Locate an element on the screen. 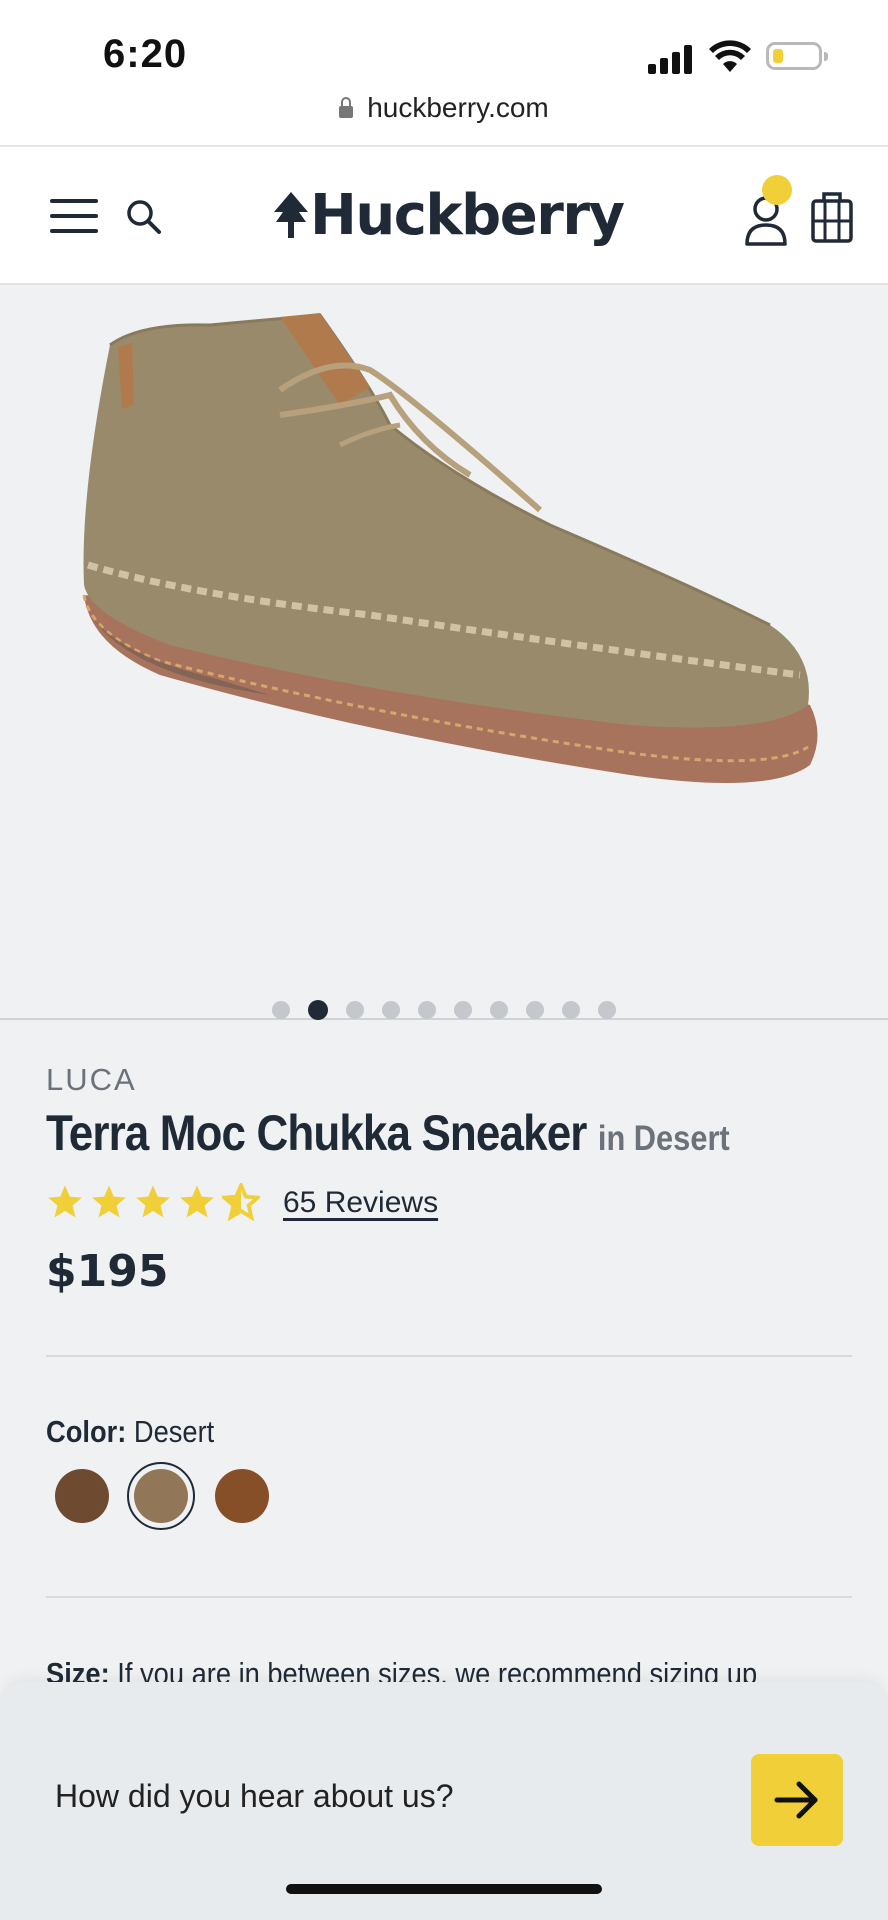 The image size is (888, 1920). wifi-icon is located at coordinates (730, 56).